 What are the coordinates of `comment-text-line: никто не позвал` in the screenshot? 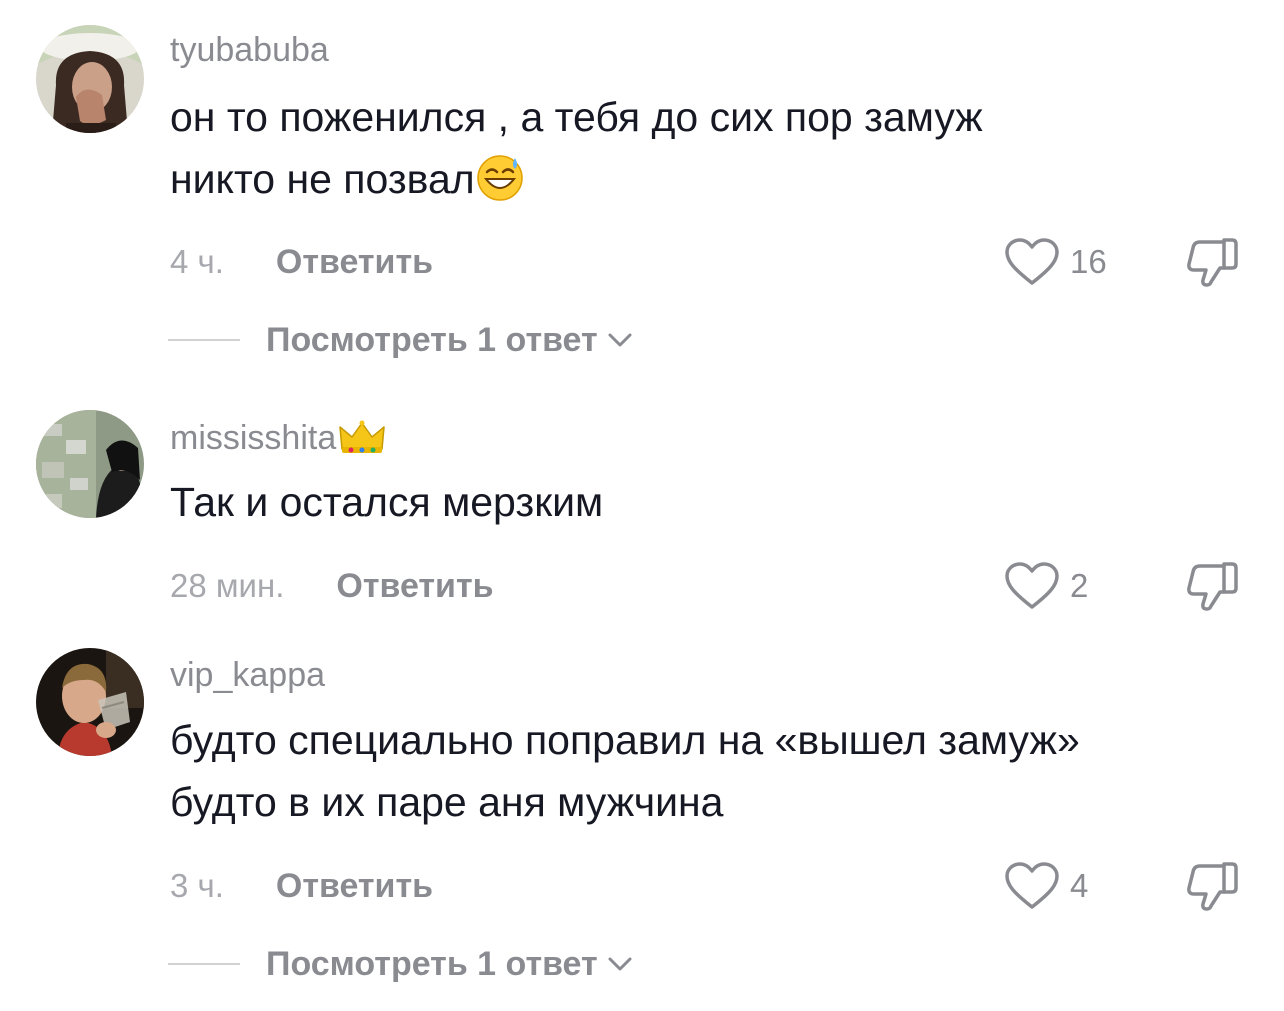 It's located at (322, 179).